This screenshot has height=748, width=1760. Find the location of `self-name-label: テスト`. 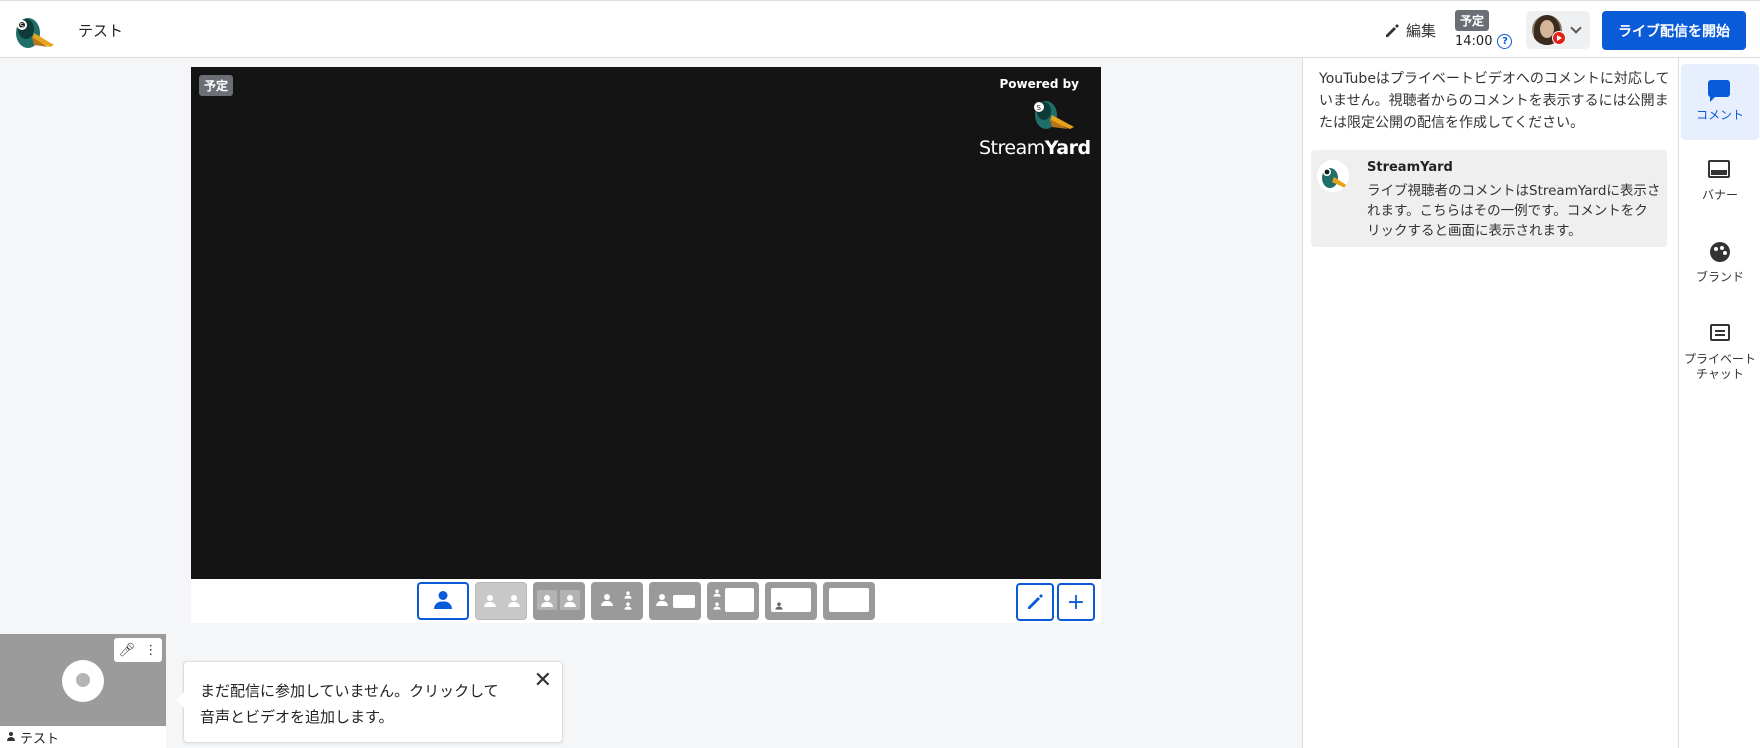

self-name-label: テスト is located at coordinates (83, 737).